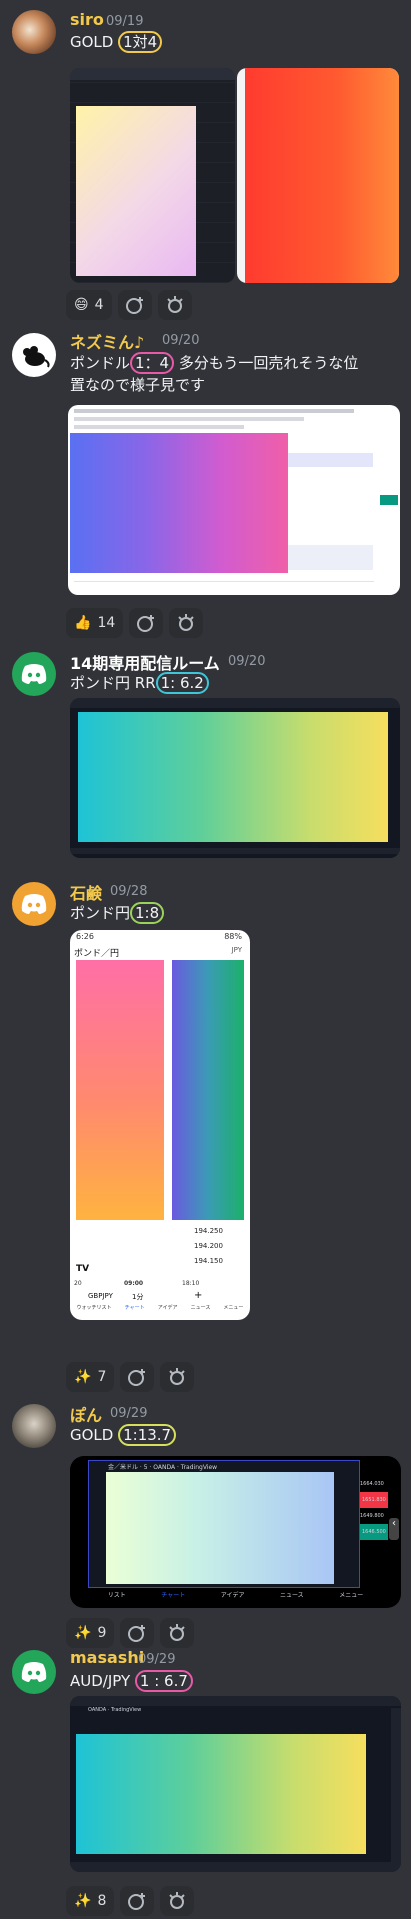 Image resolution: width=411 pixels, height=1919 pixels. What do you see at coordinates (129, 891) in the screenshot?
I see `timestamp: 09/28` at bounding box center [129, 891].